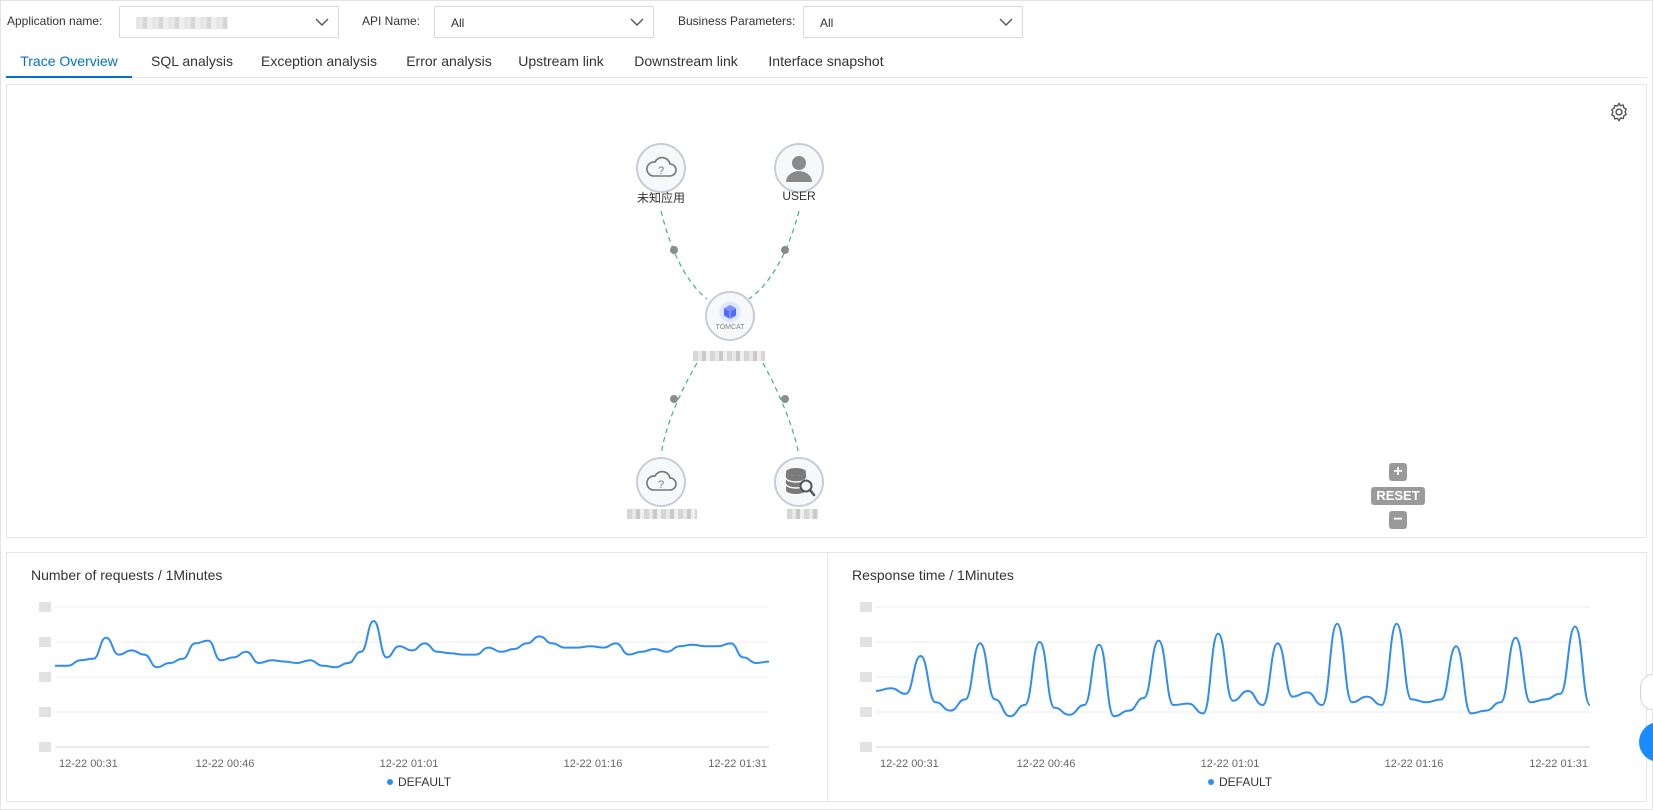 This screenshot has height=810, width=1653. I want to click on user-icon, so click(799, 169).